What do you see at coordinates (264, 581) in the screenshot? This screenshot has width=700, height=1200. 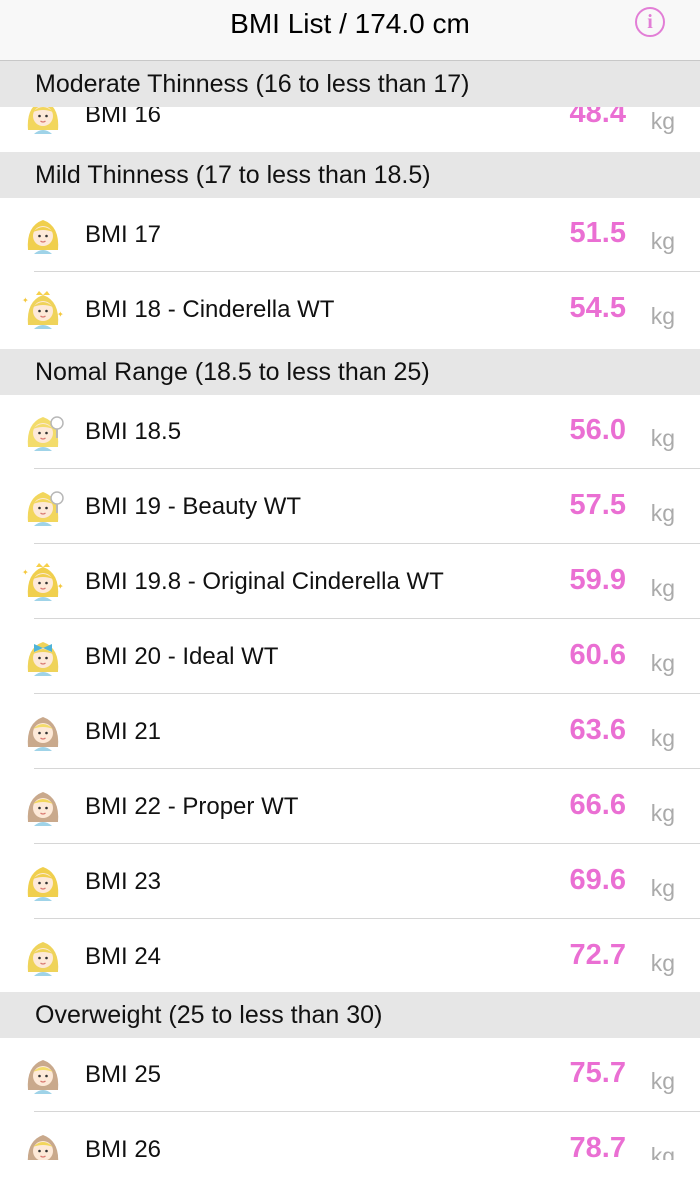 I see `bmi-label: BMI 19.8 - Original Cinderella WT` at bounding box center [264, 581].